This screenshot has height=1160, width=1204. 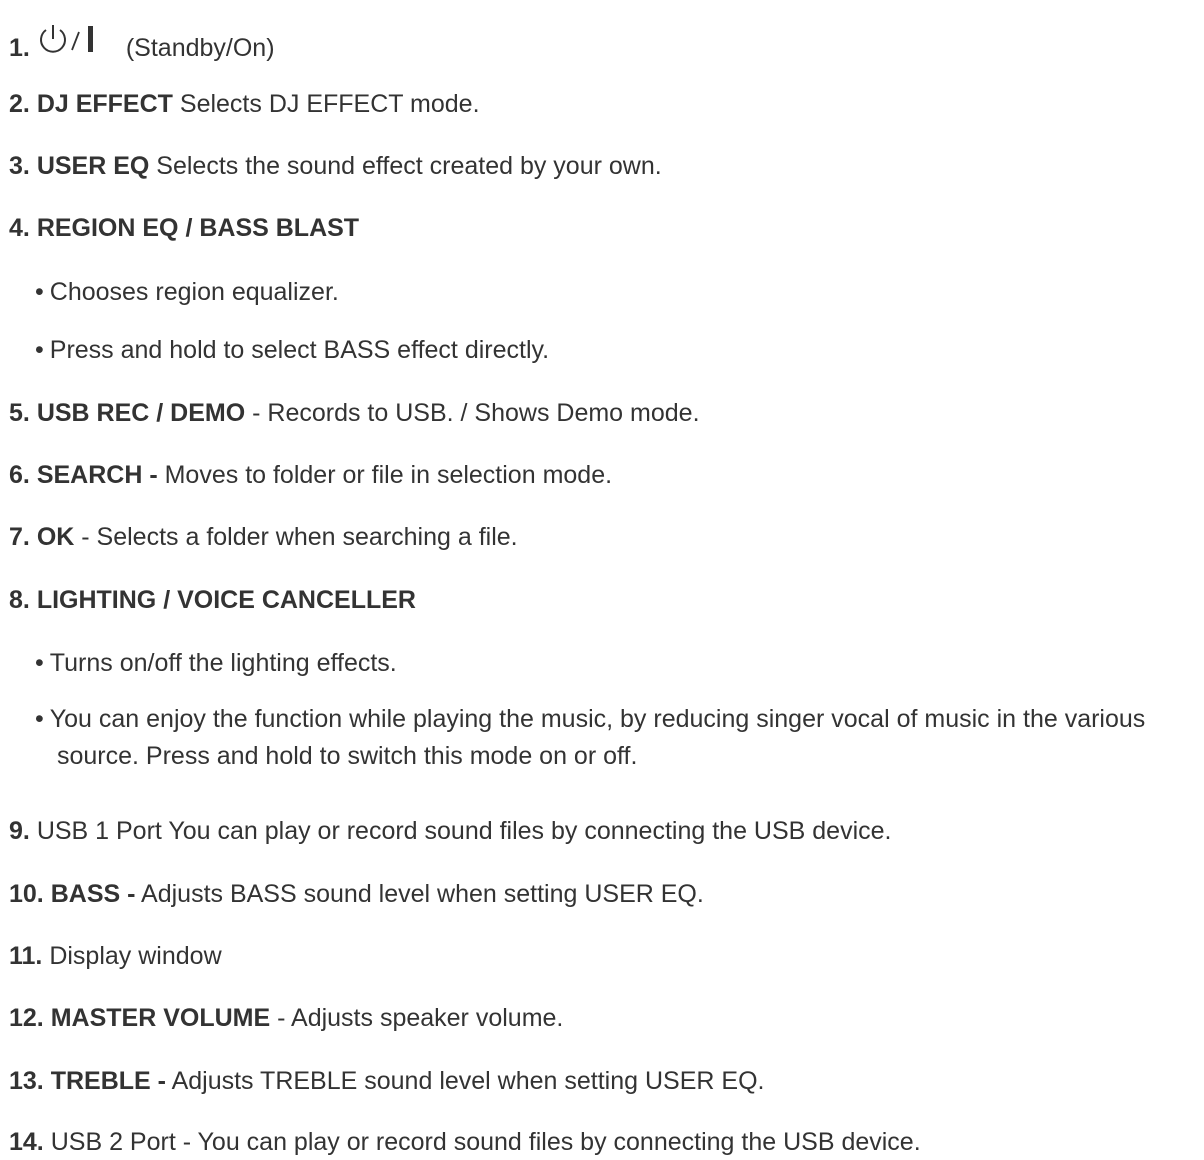 What do you see at coordinates (19, 475) in the screenshot?
I see `item-number: 6.` at bounding box center [19, 475].